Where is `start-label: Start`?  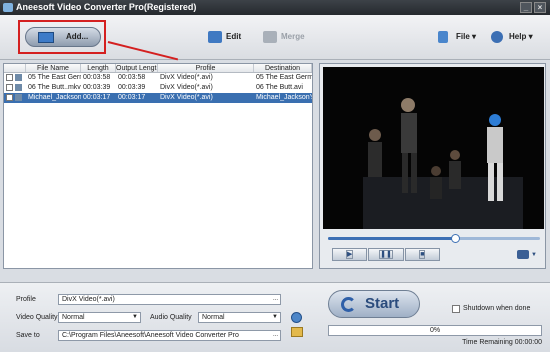 start-label: Start is located at coordinates (382, 303).